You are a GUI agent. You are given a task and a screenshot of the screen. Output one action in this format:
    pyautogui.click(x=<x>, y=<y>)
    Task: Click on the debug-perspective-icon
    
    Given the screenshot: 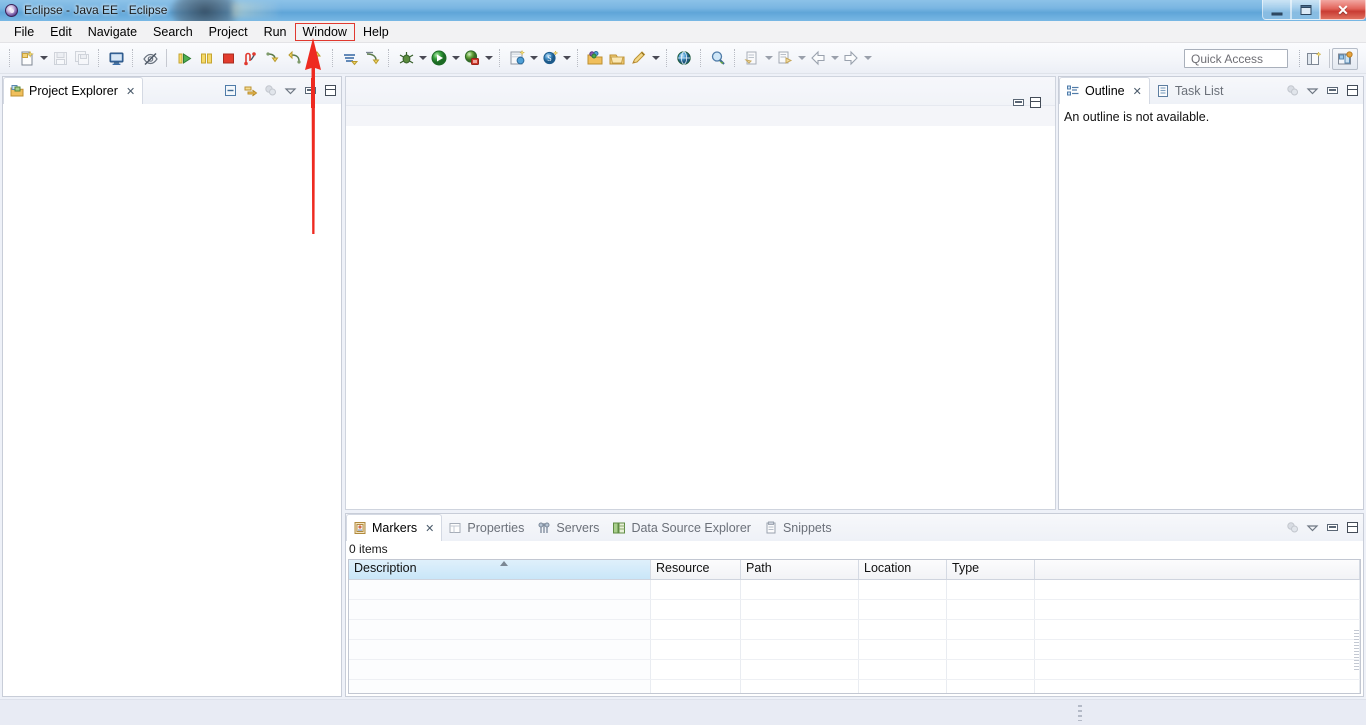 What is the action you would take?
    pyautogui.click(x=406, y=58)
    